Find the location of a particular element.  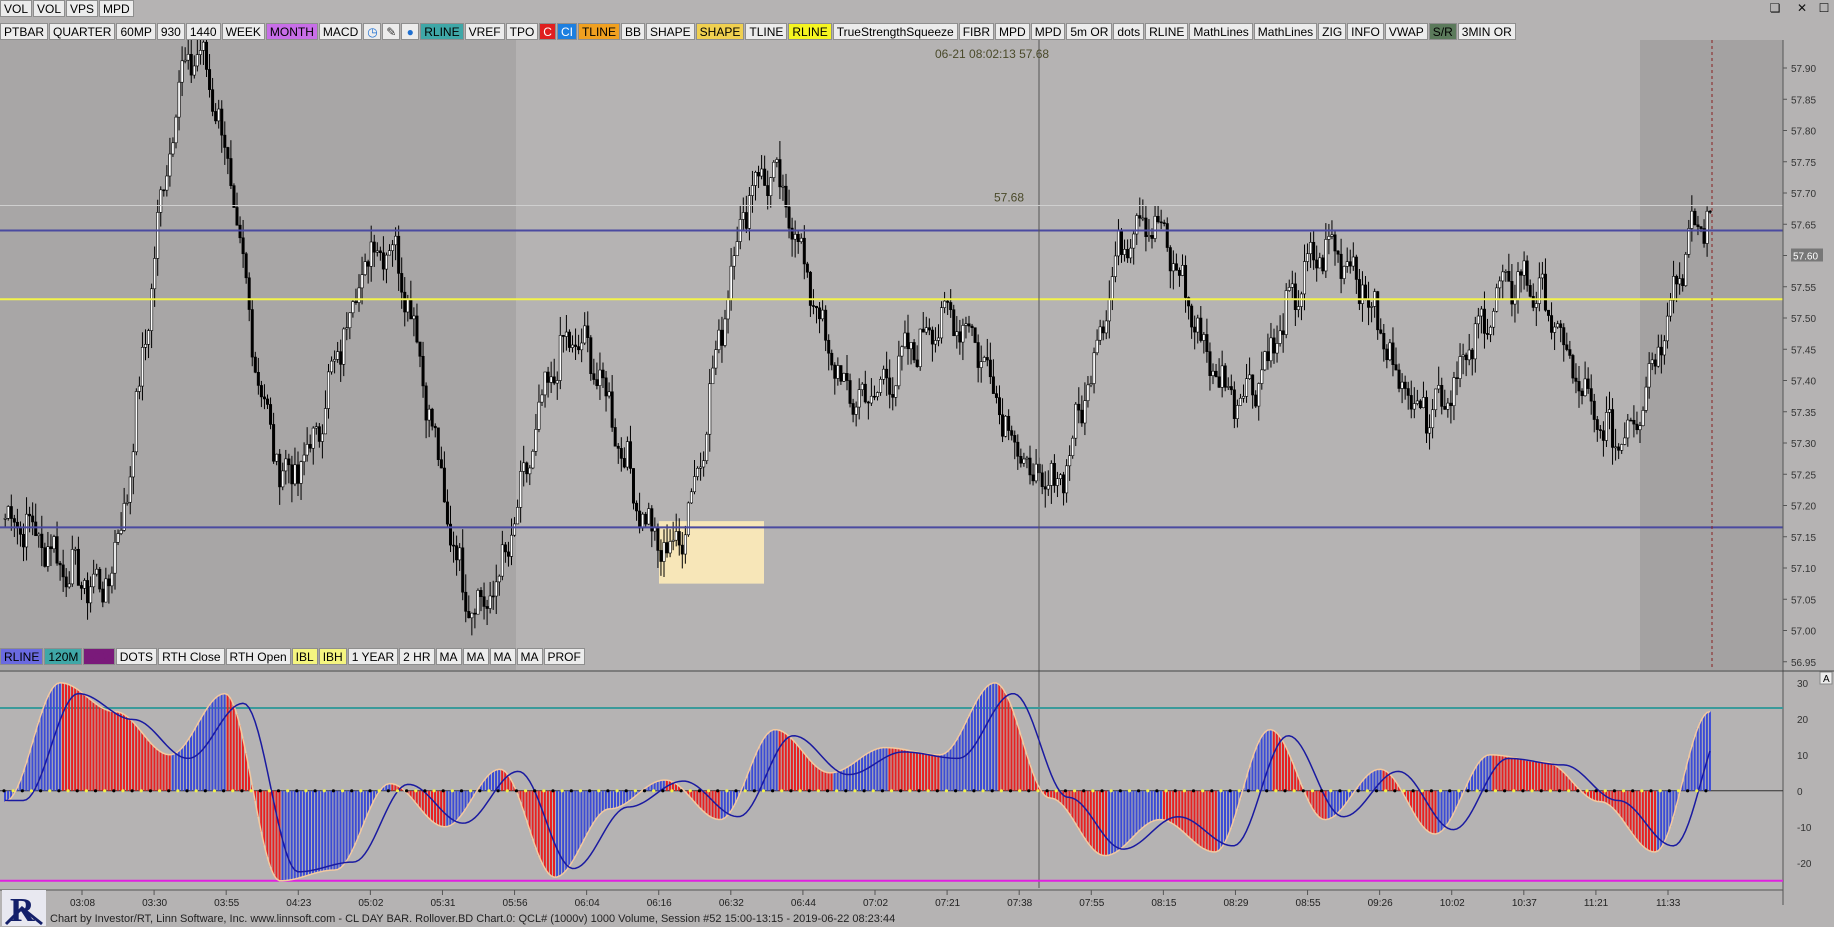

tool-macd-button: MACD is located at coordinates (340, 31).